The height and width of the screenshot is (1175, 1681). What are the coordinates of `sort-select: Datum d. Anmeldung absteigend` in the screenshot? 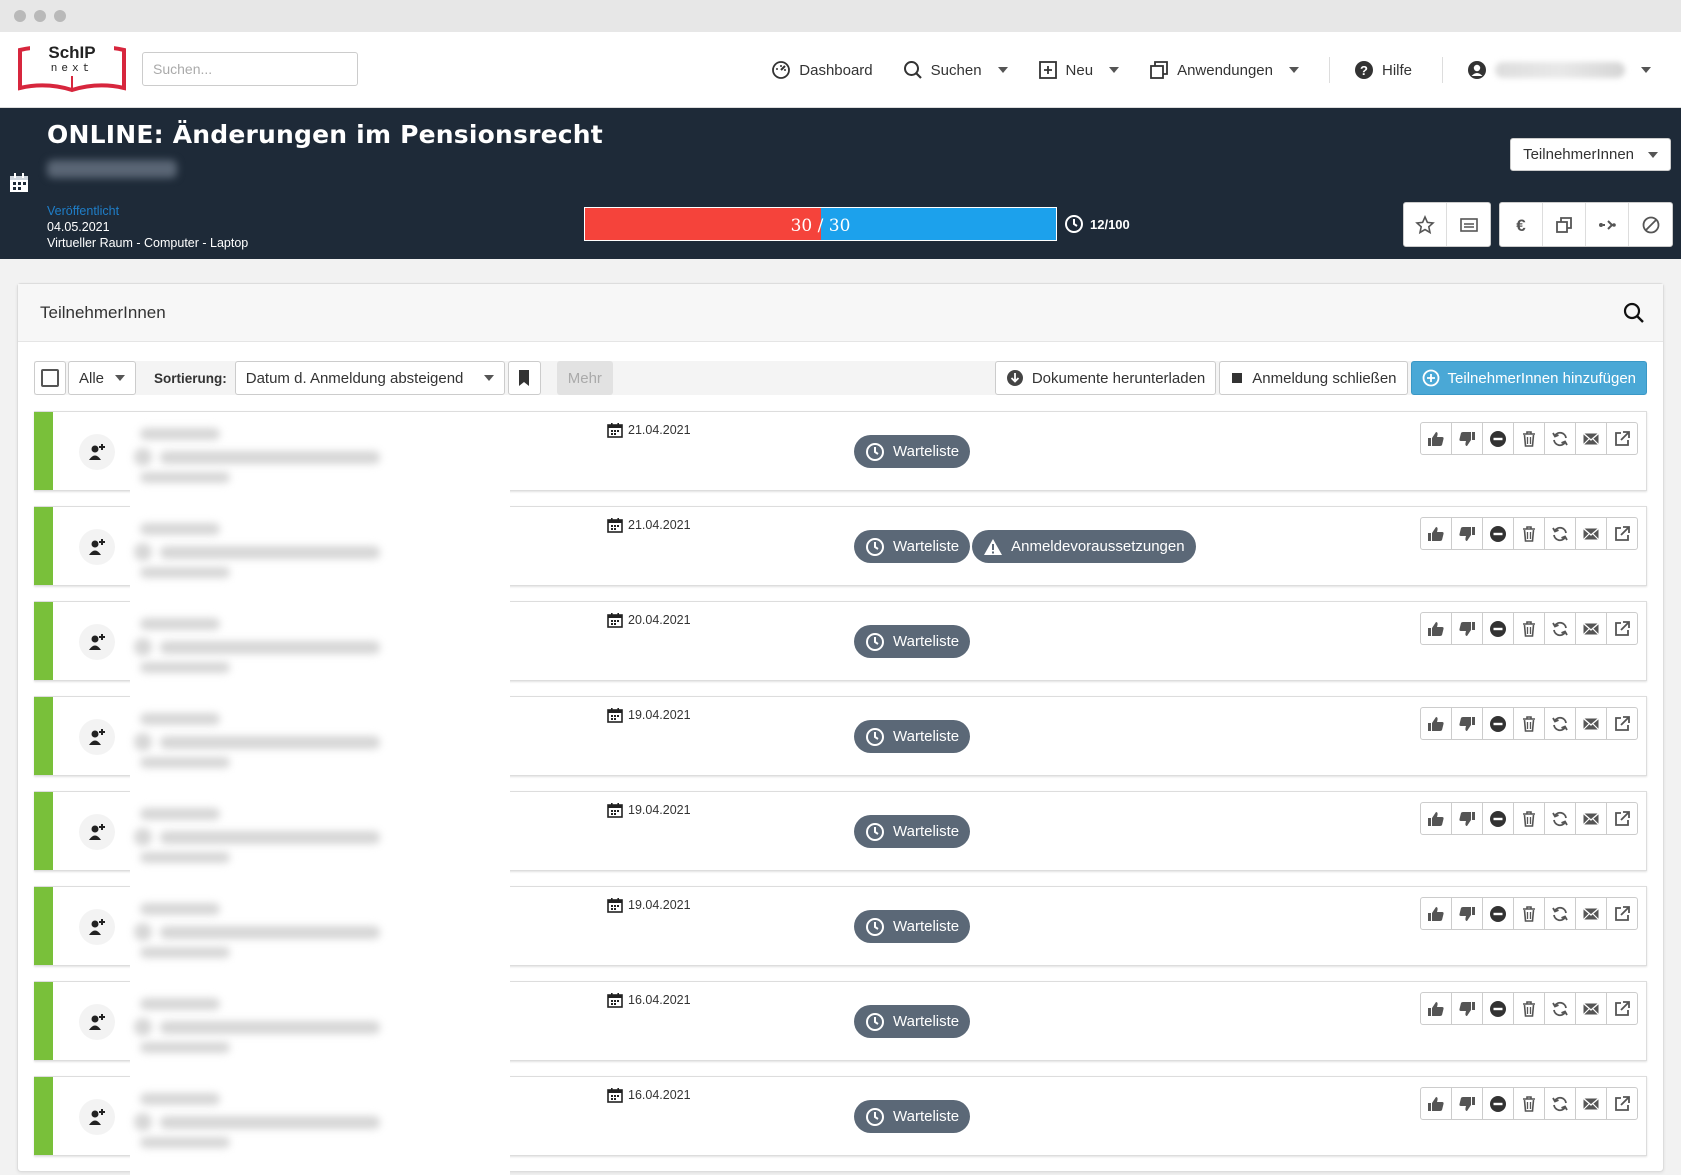 It's located at (369, 378).